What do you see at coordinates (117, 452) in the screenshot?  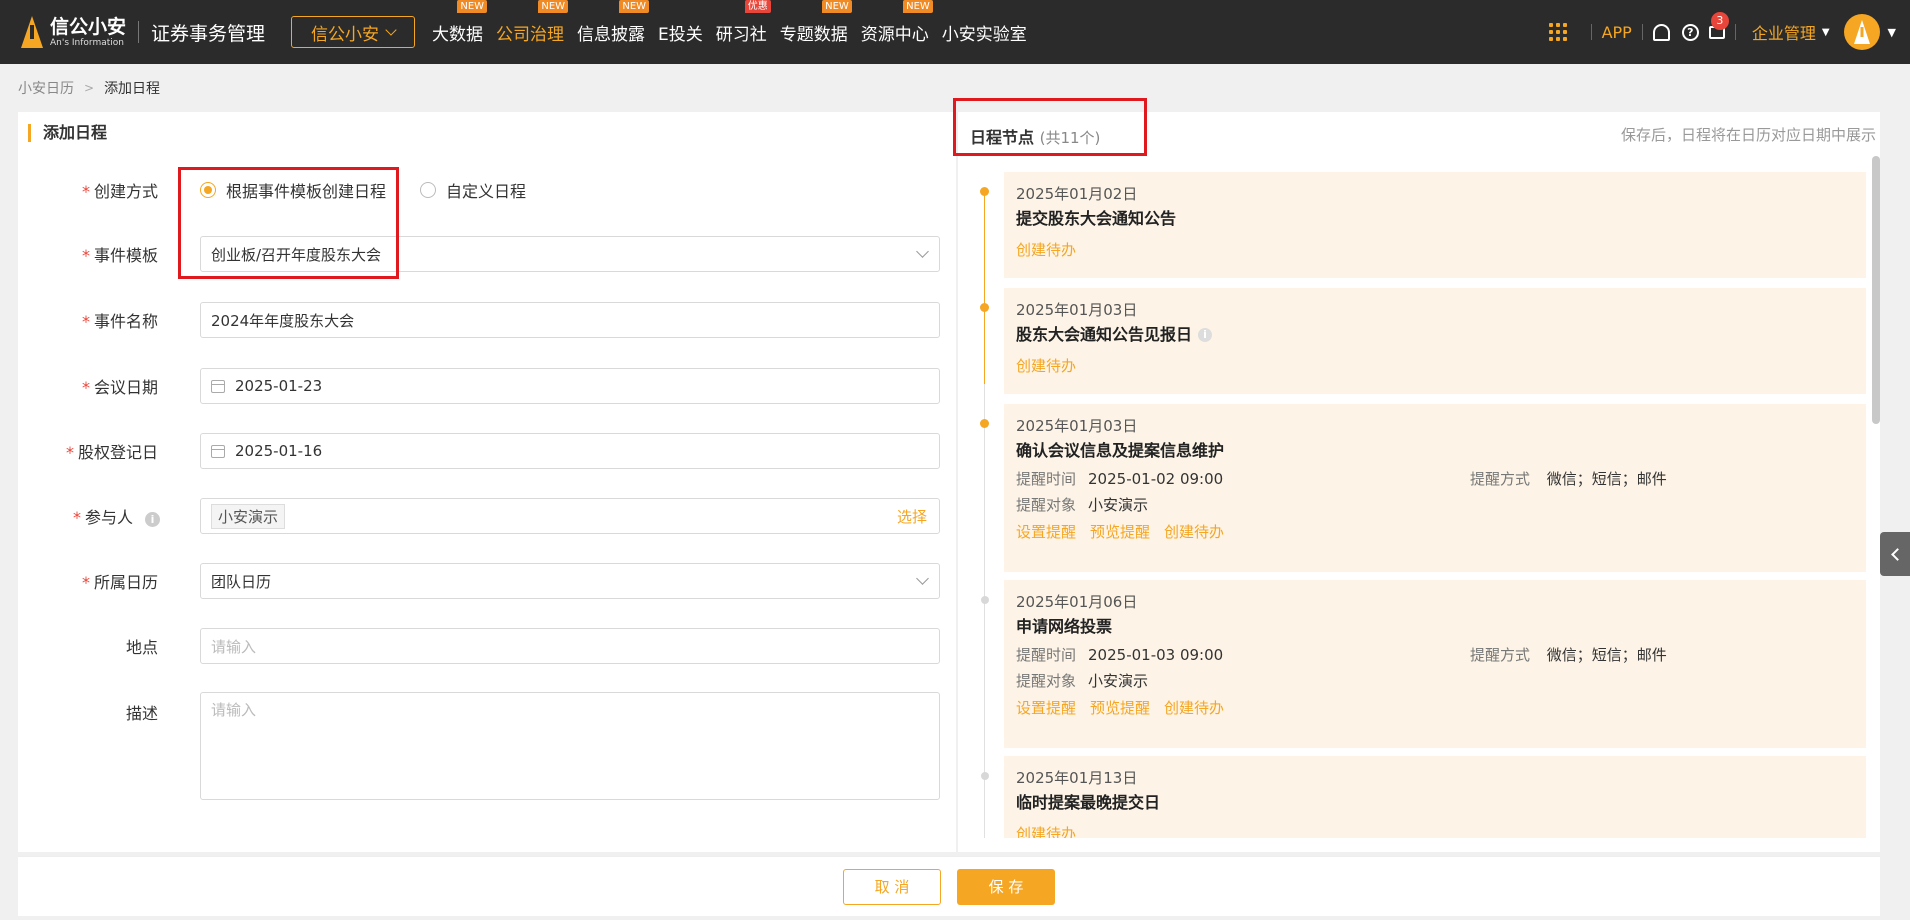 I see `label-text: 股权登记日` at bounding box center [117, 452].